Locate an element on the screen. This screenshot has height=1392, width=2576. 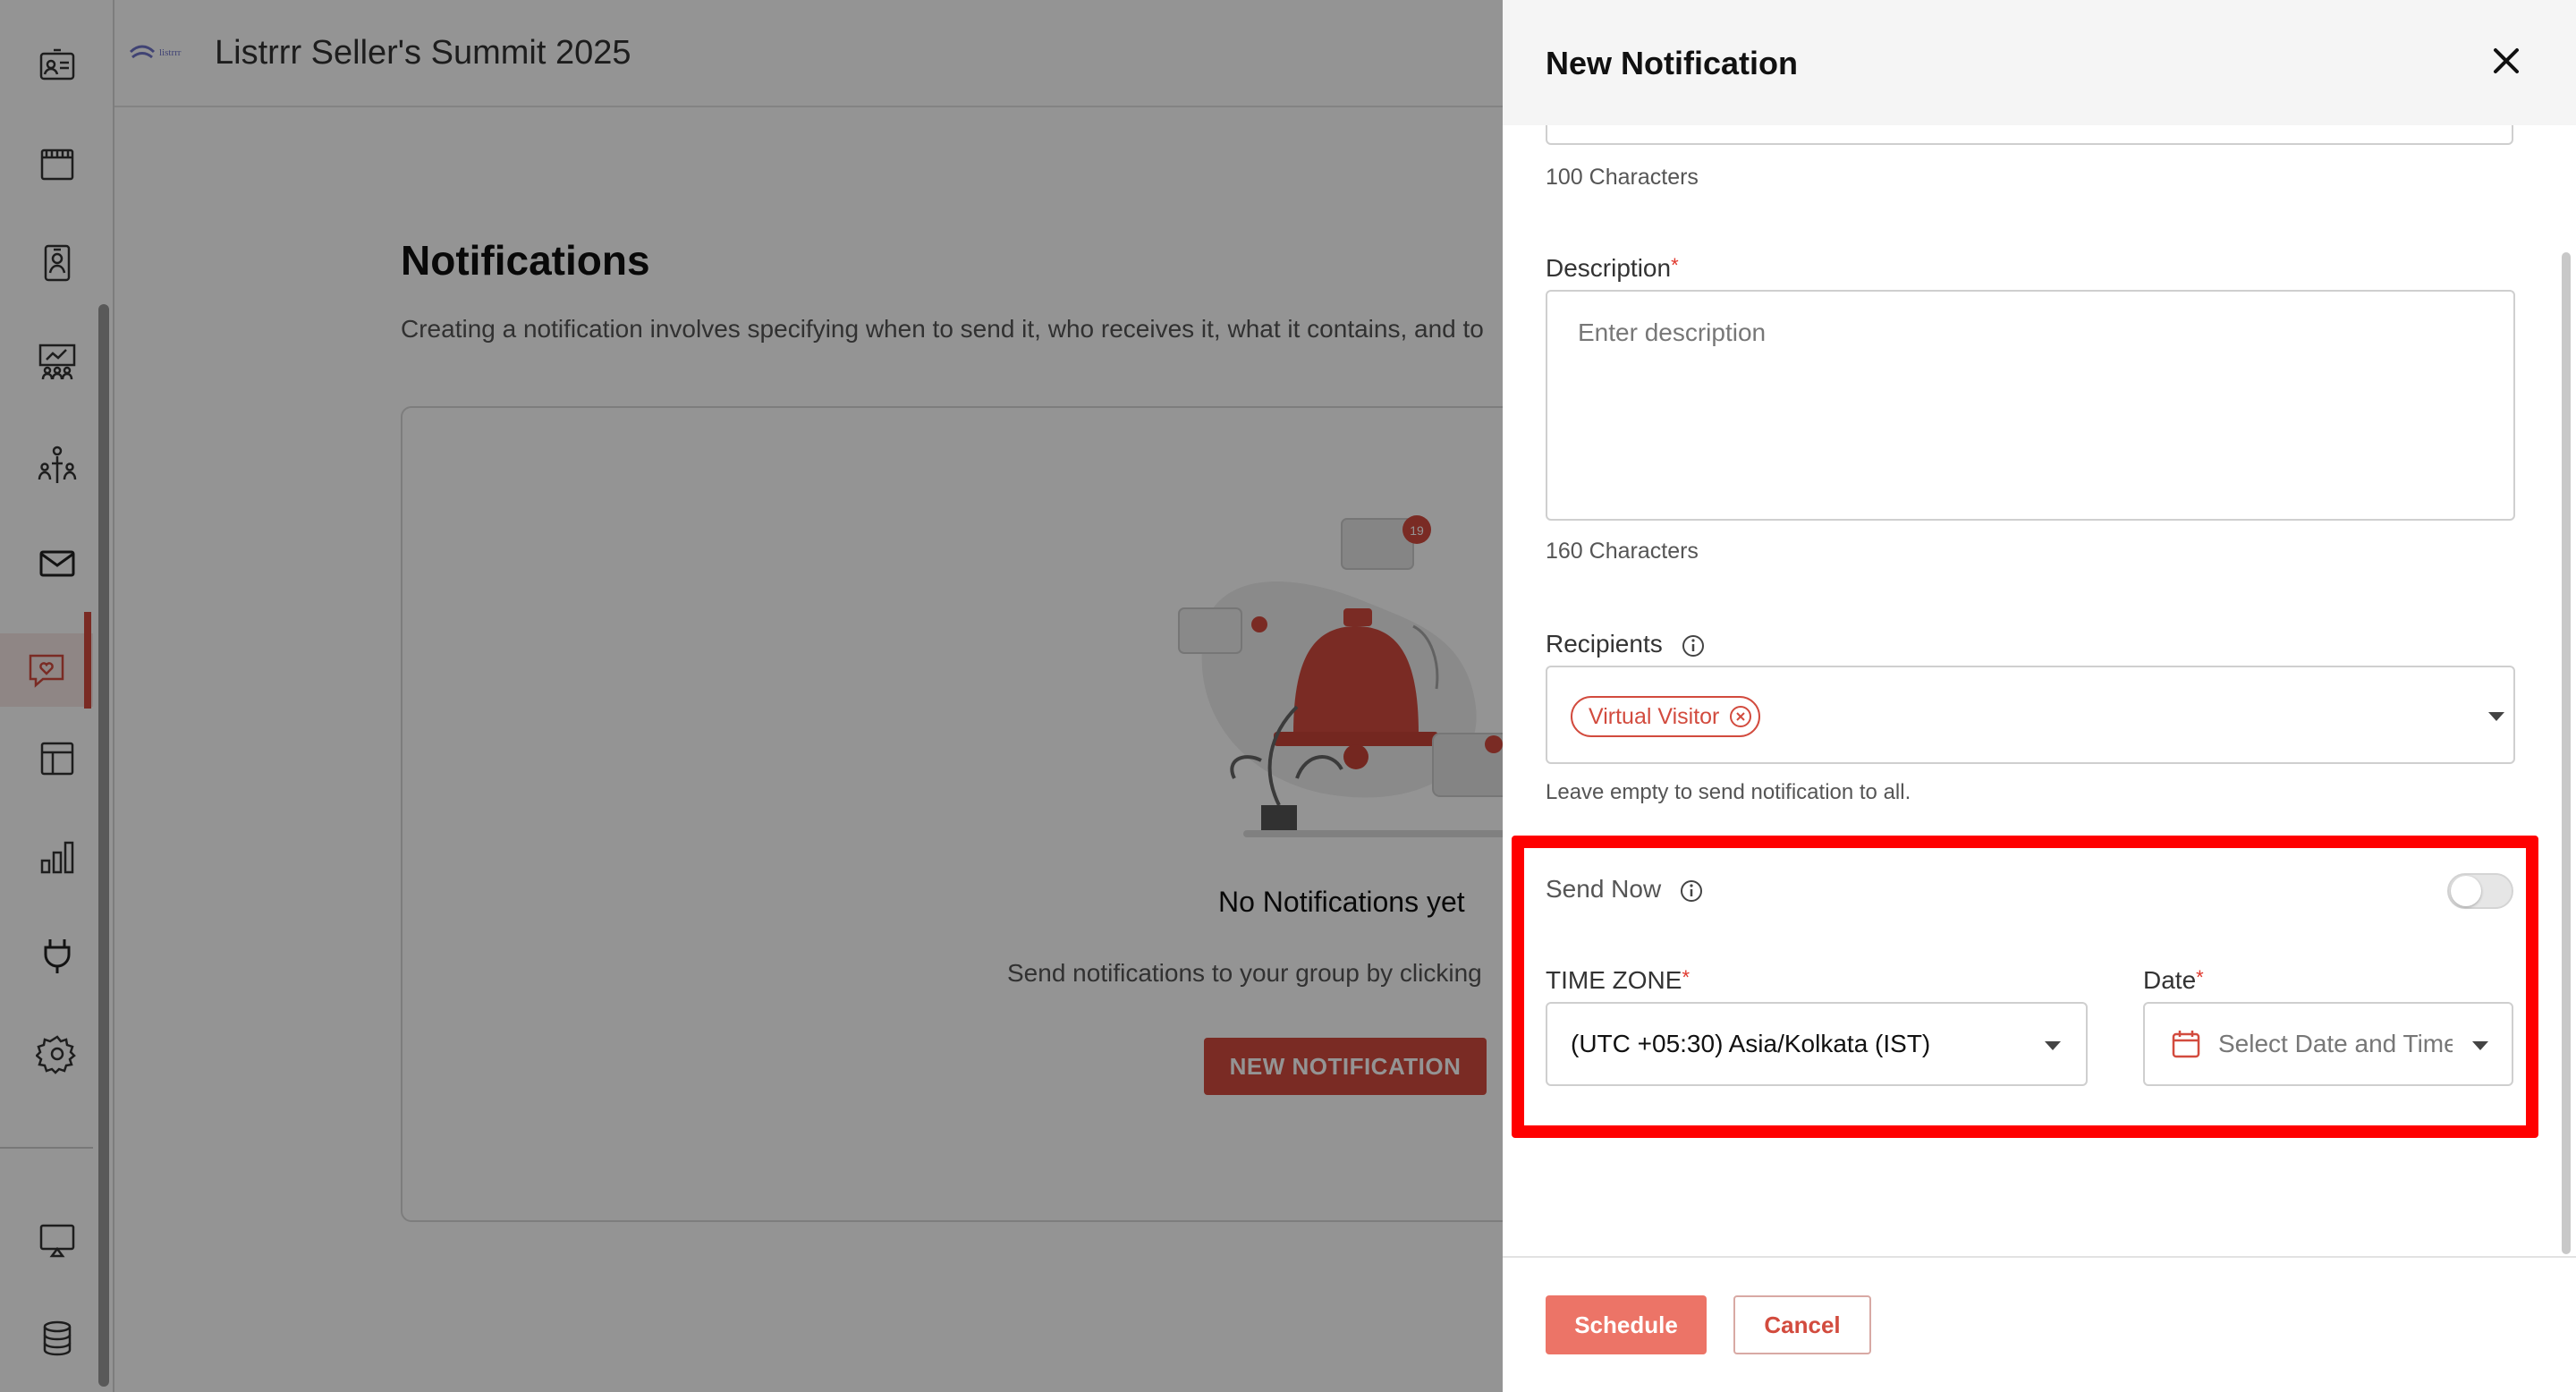
drawer-header: New Notification is located at coordinates (2039, 62).